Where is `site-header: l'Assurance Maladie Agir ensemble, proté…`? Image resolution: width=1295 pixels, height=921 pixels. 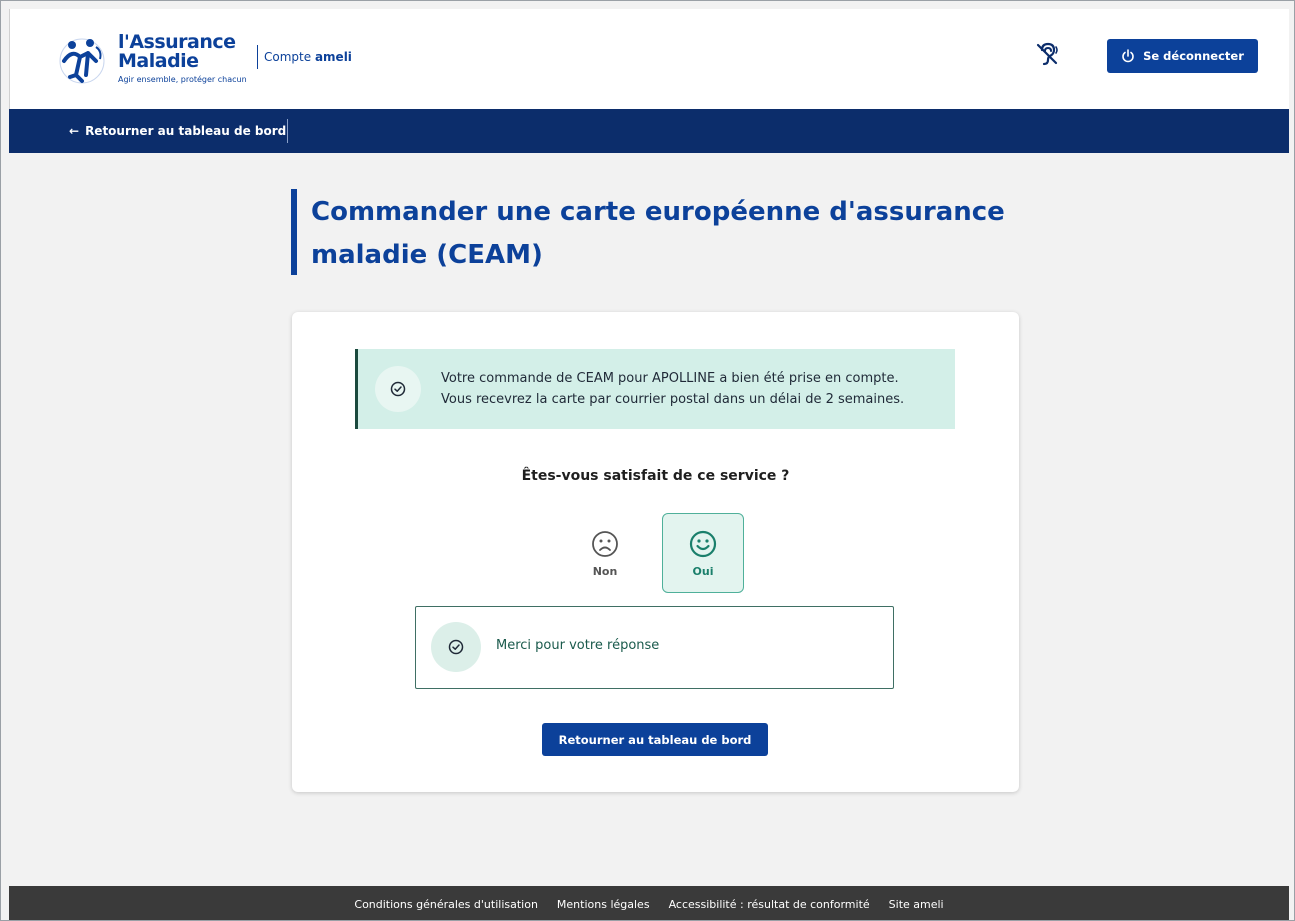
site-header: l'Assurance Maladie Agir ensemble, proté… is located at coordinates (649, 59).